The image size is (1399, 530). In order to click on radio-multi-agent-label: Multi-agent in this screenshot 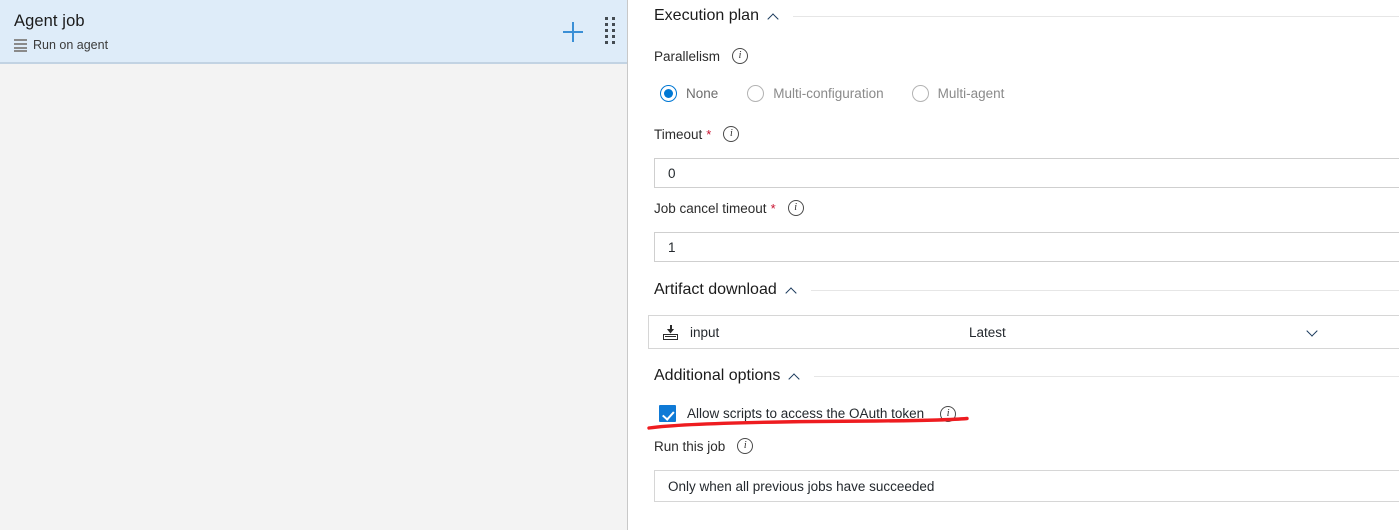, I will do `click(971, 93)`.